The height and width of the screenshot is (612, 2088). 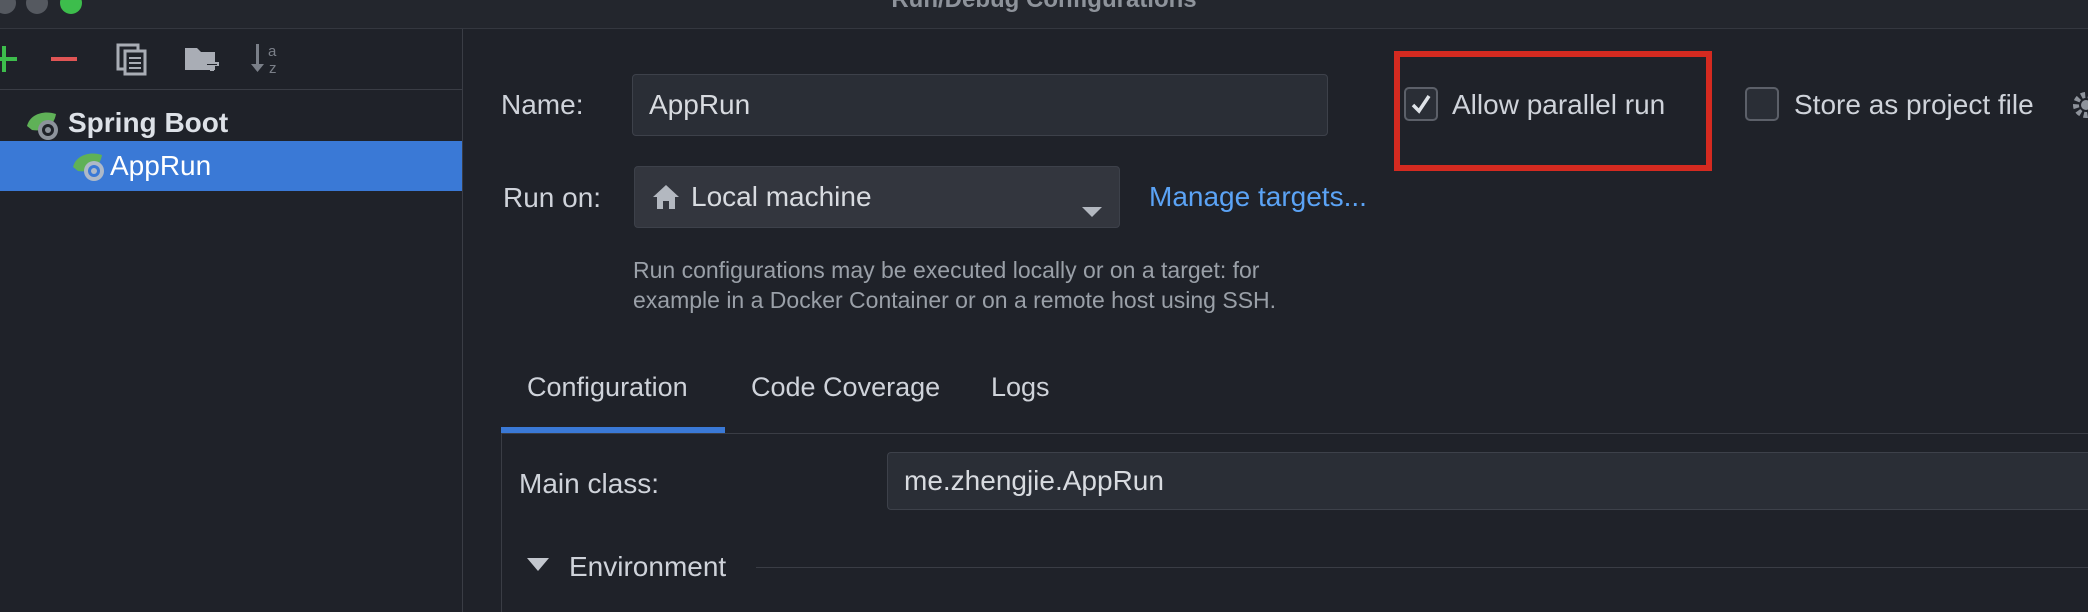 I want to click on gear-icon, so click(x=2078, y=107).